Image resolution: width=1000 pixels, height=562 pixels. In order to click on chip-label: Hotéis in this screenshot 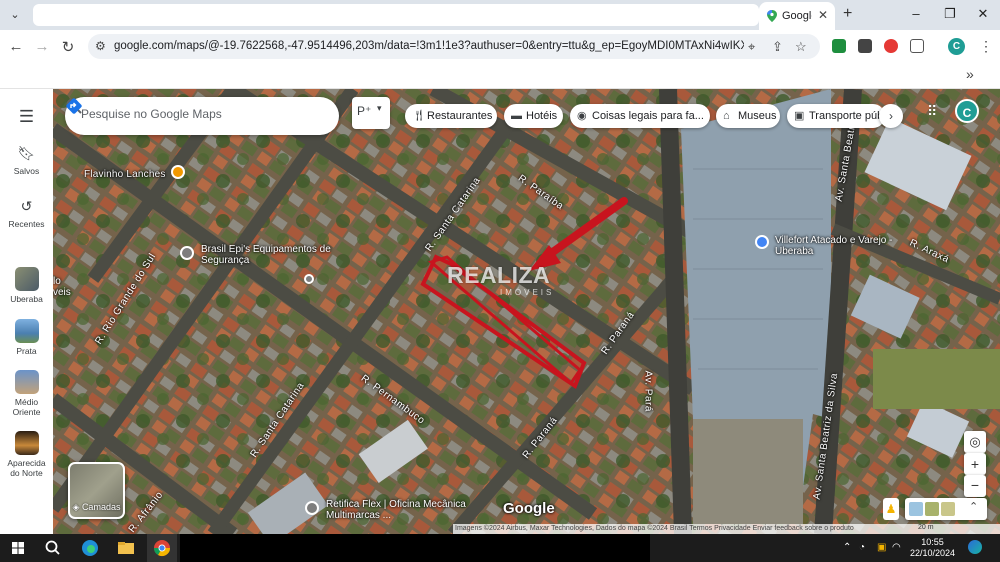, I will do `click(542, 116)`.